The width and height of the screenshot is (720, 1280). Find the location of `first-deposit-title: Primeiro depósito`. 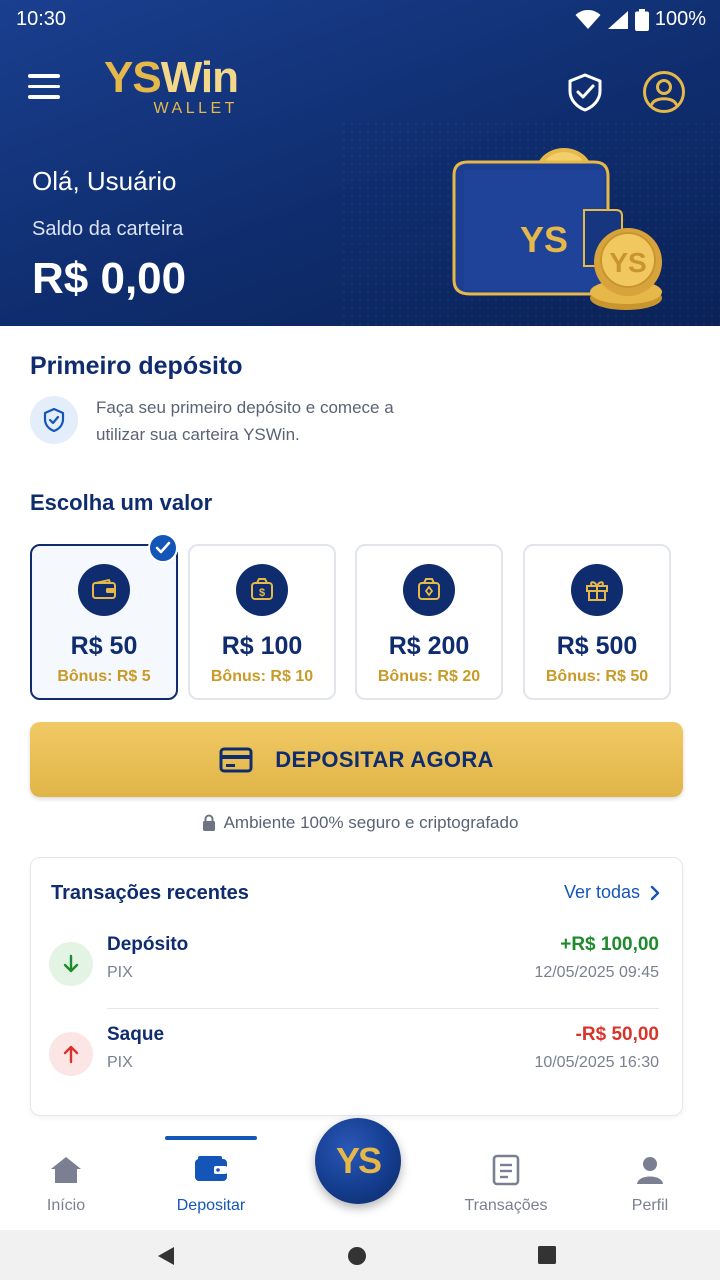

first-deposit-title: Primeiro depósito is located at coordinates (136, 366).